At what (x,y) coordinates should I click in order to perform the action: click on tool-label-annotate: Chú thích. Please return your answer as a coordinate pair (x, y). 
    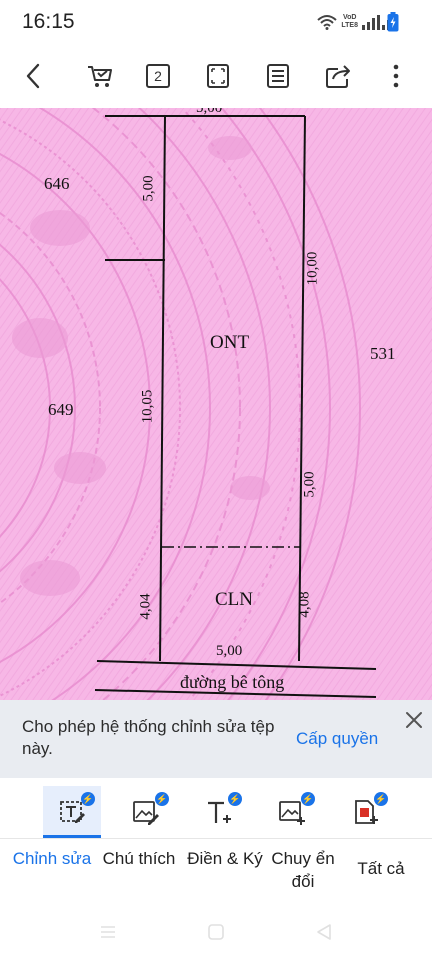
    Looking at the image, I should click on (139, 858).